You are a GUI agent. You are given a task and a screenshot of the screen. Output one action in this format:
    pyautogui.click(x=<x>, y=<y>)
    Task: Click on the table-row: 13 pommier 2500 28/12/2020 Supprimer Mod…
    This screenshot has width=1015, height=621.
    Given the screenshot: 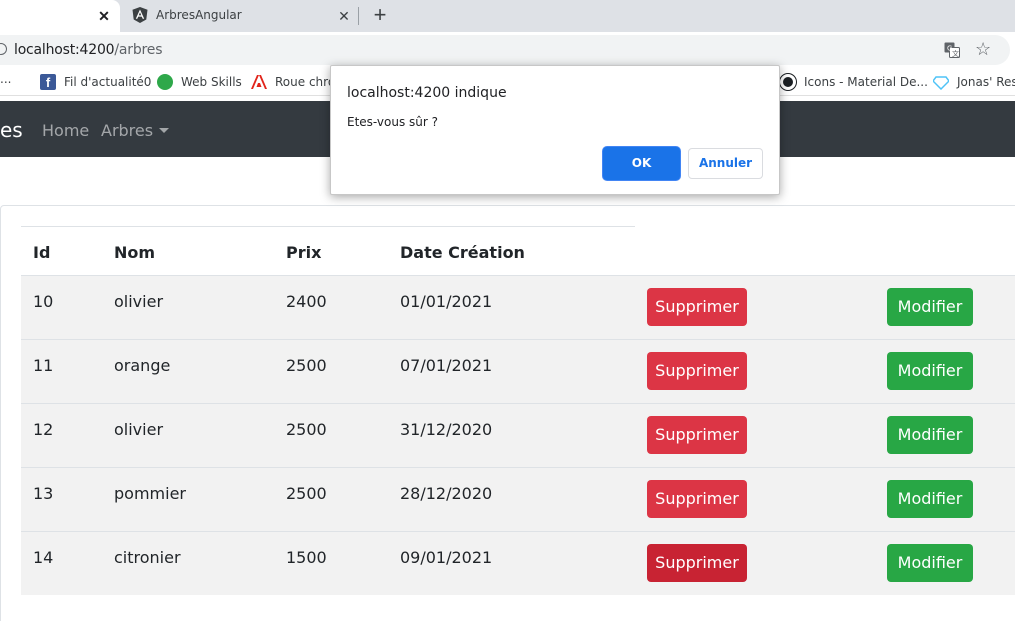 What is the action you would take?
    pyautogui.click(x=518, y=499)
    